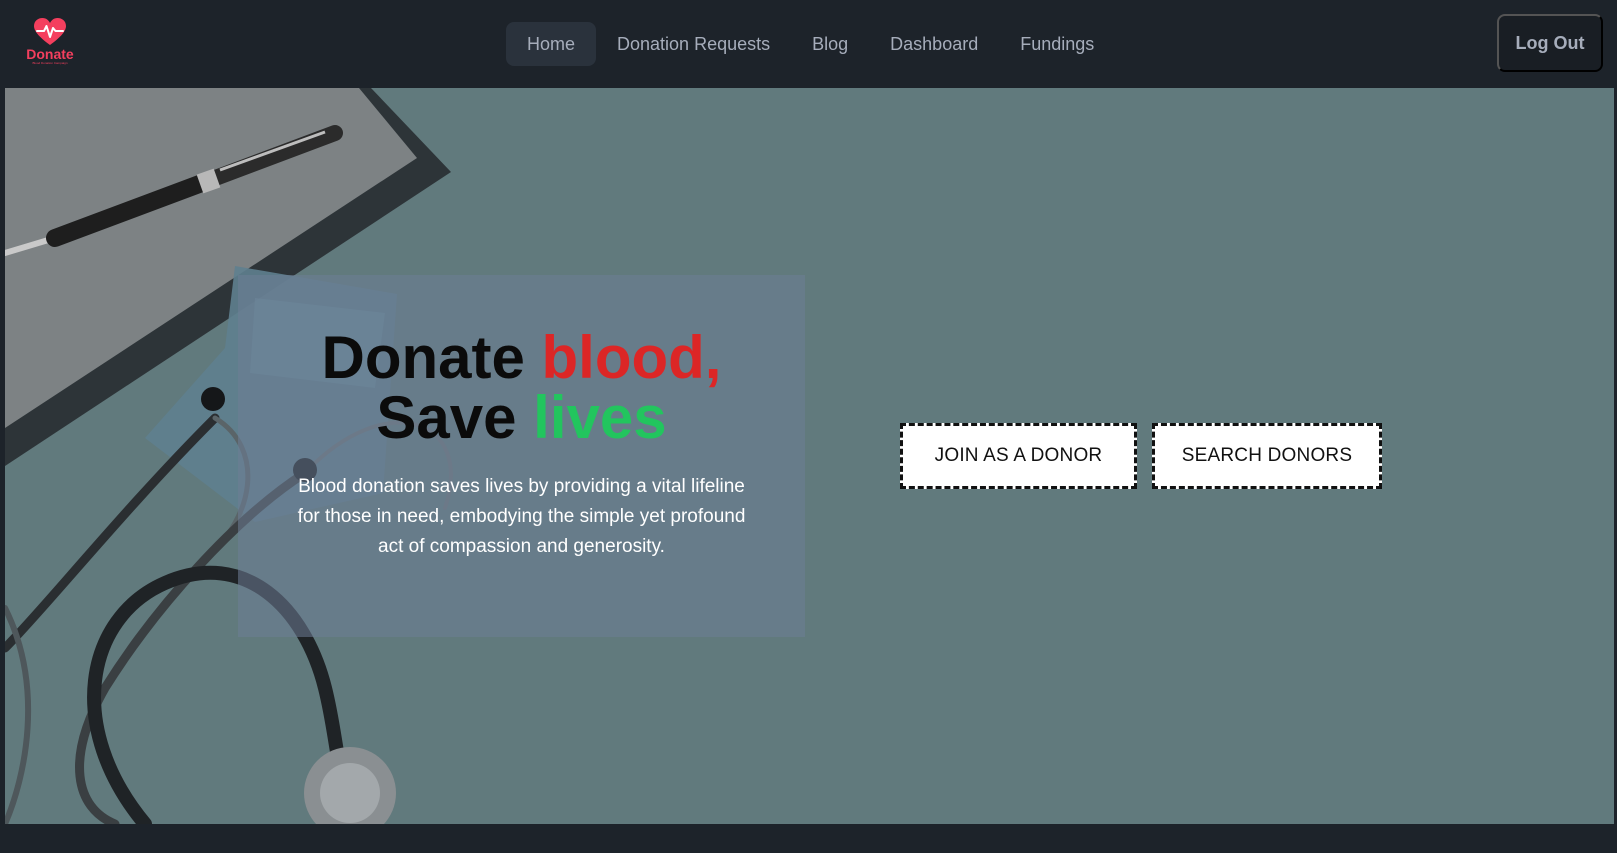 This screenshot has width=1617, height=853. Describe the element at coordinates (213, 399) in the screenshot. I see `stethoscope-earpiece` at that location.